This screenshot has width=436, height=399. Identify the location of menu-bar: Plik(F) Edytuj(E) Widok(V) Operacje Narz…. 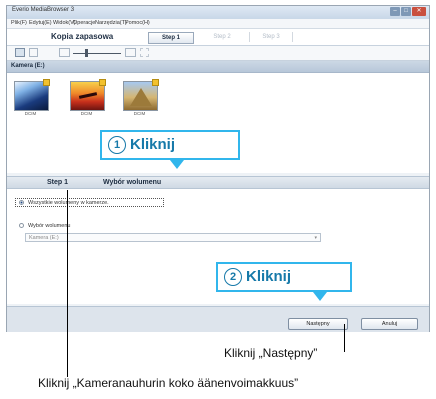
(218, 24).